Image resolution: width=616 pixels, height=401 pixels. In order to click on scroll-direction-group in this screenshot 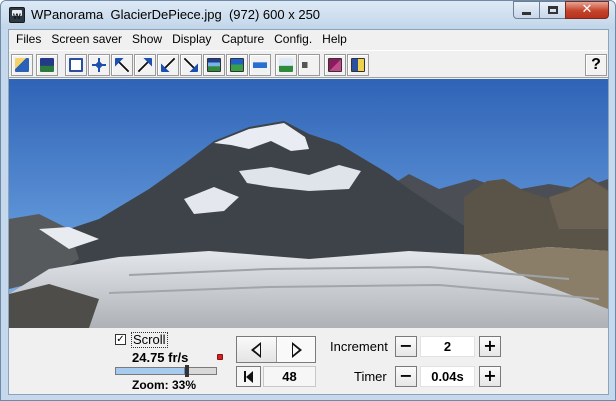, I will do `click(276, 349)`.